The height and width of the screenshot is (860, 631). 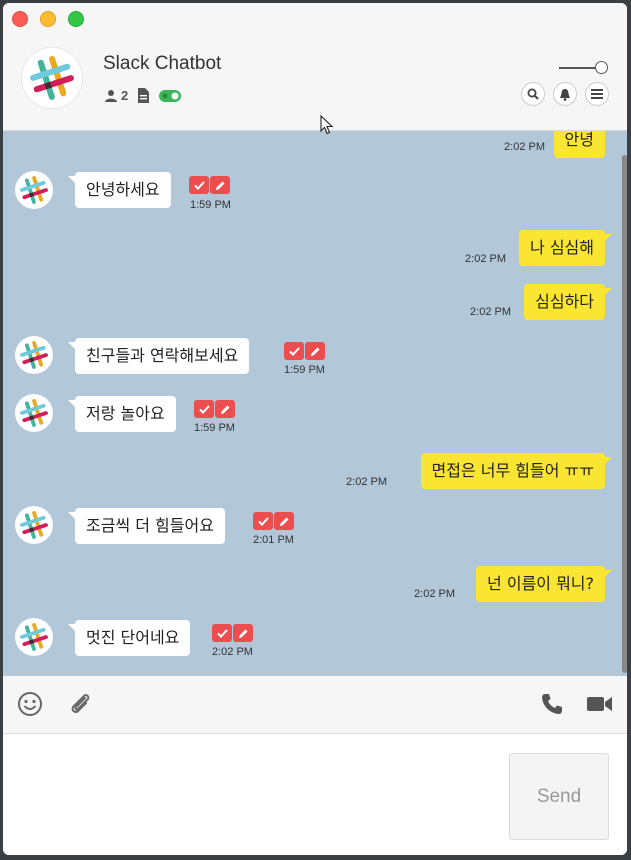 I want to click on phone-icon, so click(x=552, y=704).